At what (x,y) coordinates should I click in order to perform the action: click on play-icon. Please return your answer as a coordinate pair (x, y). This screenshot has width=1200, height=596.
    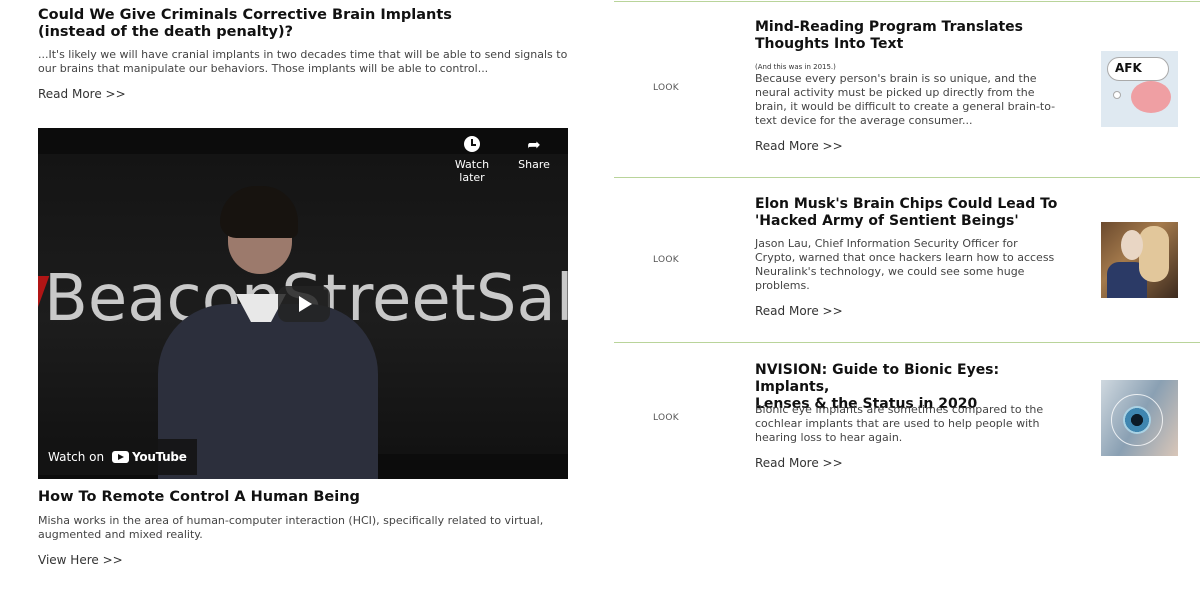
    Looking at the image, I should click on (305, 304).